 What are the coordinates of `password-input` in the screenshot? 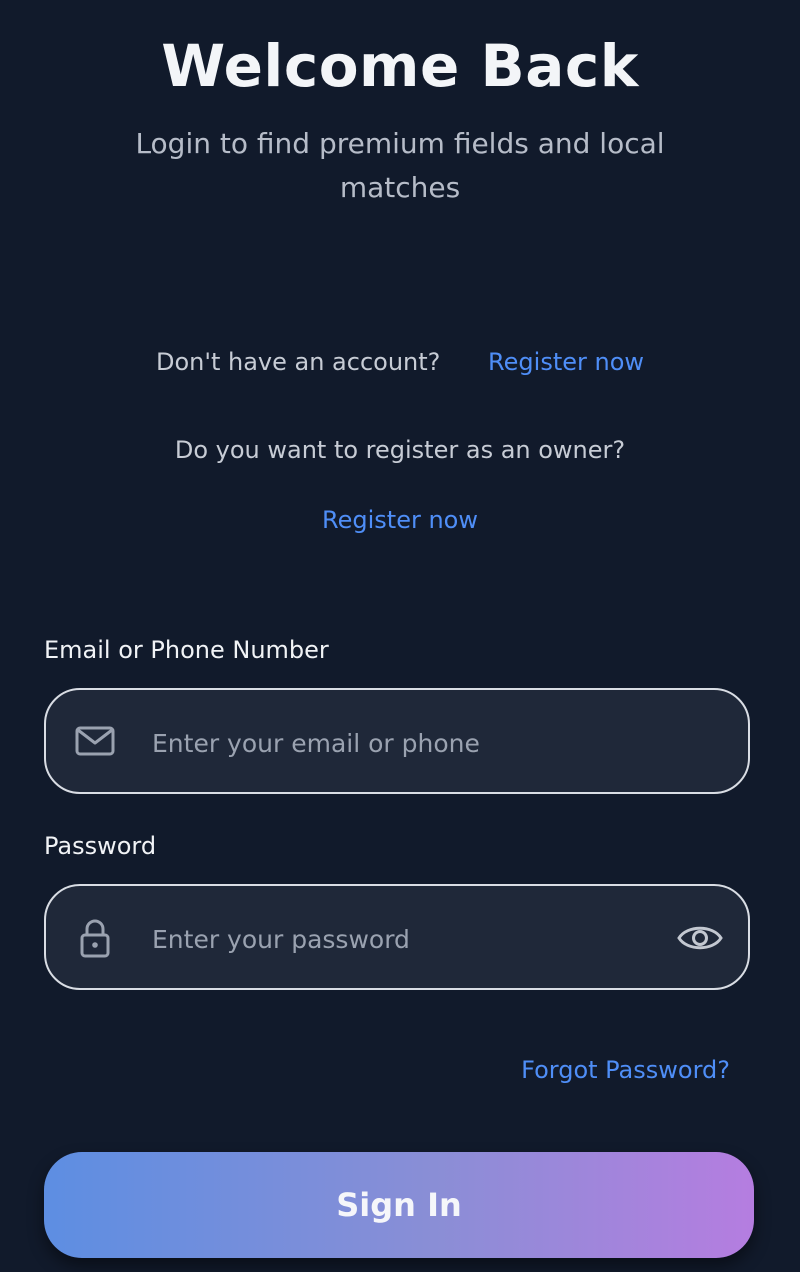 It's located at (412, 939).